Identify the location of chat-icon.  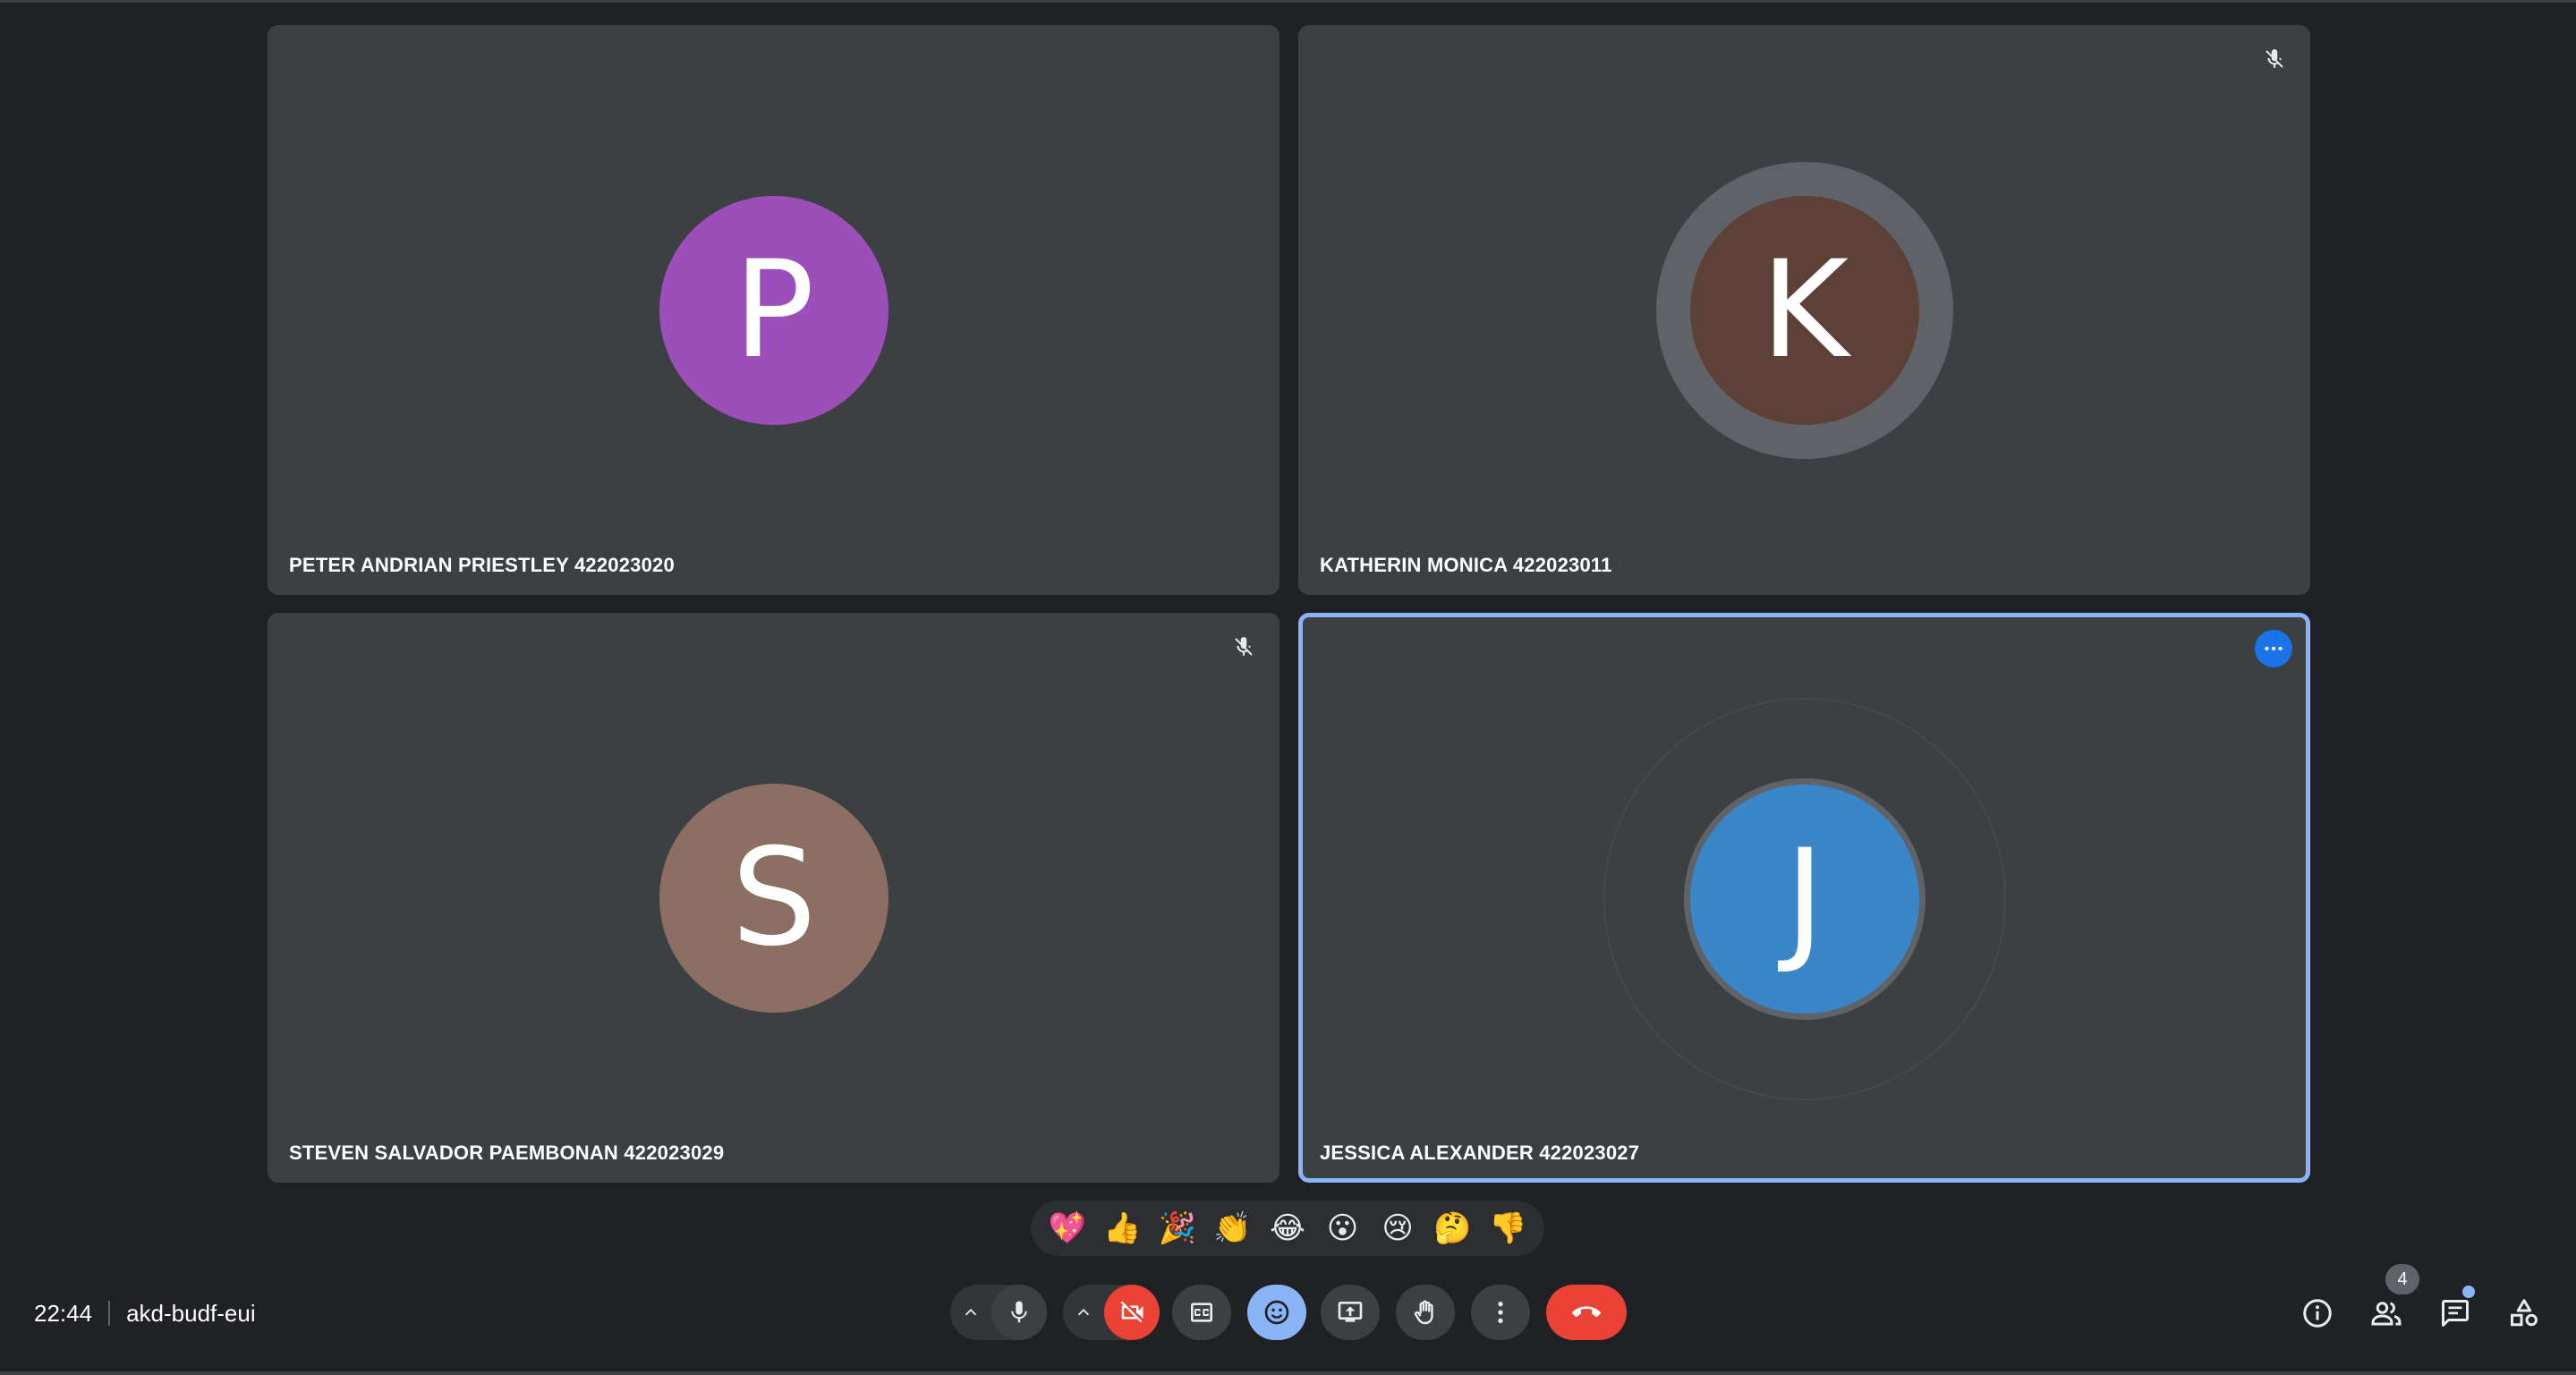
(2455, 1313).